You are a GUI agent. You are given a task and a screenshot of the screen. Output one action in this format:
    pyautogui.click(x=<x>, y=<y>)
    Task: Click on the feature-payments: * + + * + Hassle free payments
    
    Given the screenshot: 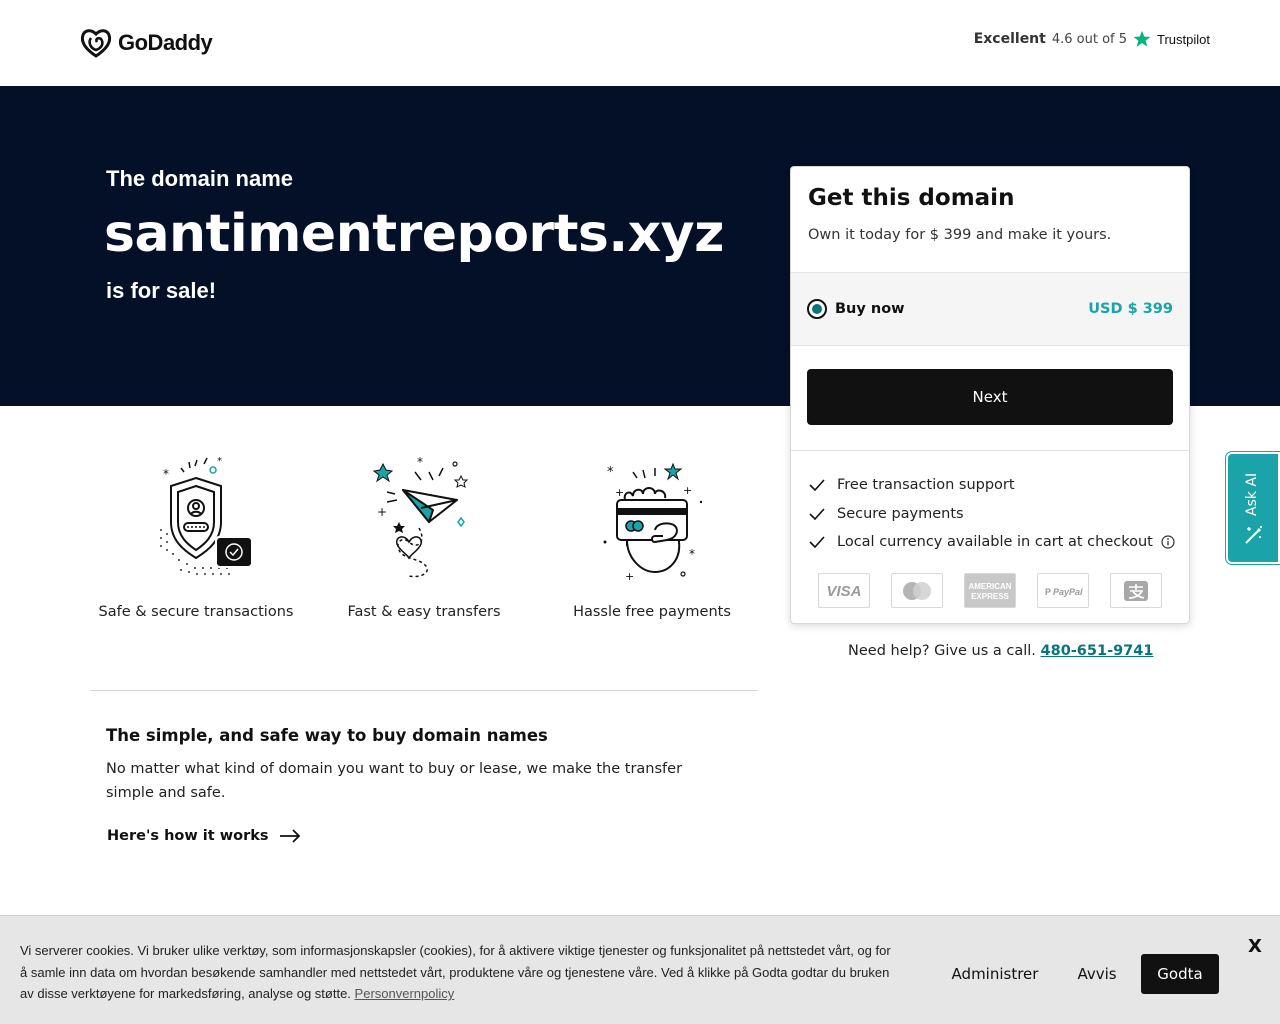 What is the action you would take?
    pyautogui.click(x=652, y=535)
    